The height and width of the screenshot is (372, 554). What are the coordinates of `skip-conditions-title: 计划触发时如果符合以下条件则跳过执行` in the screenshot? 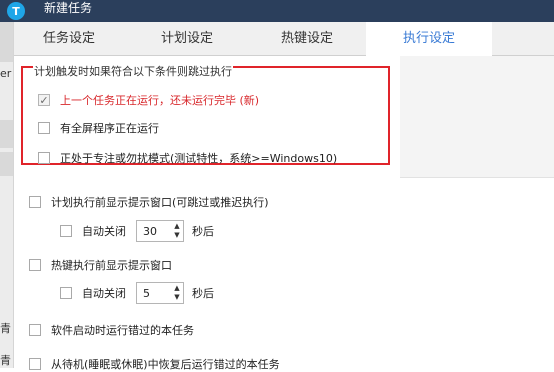 It's located at (133, 71).